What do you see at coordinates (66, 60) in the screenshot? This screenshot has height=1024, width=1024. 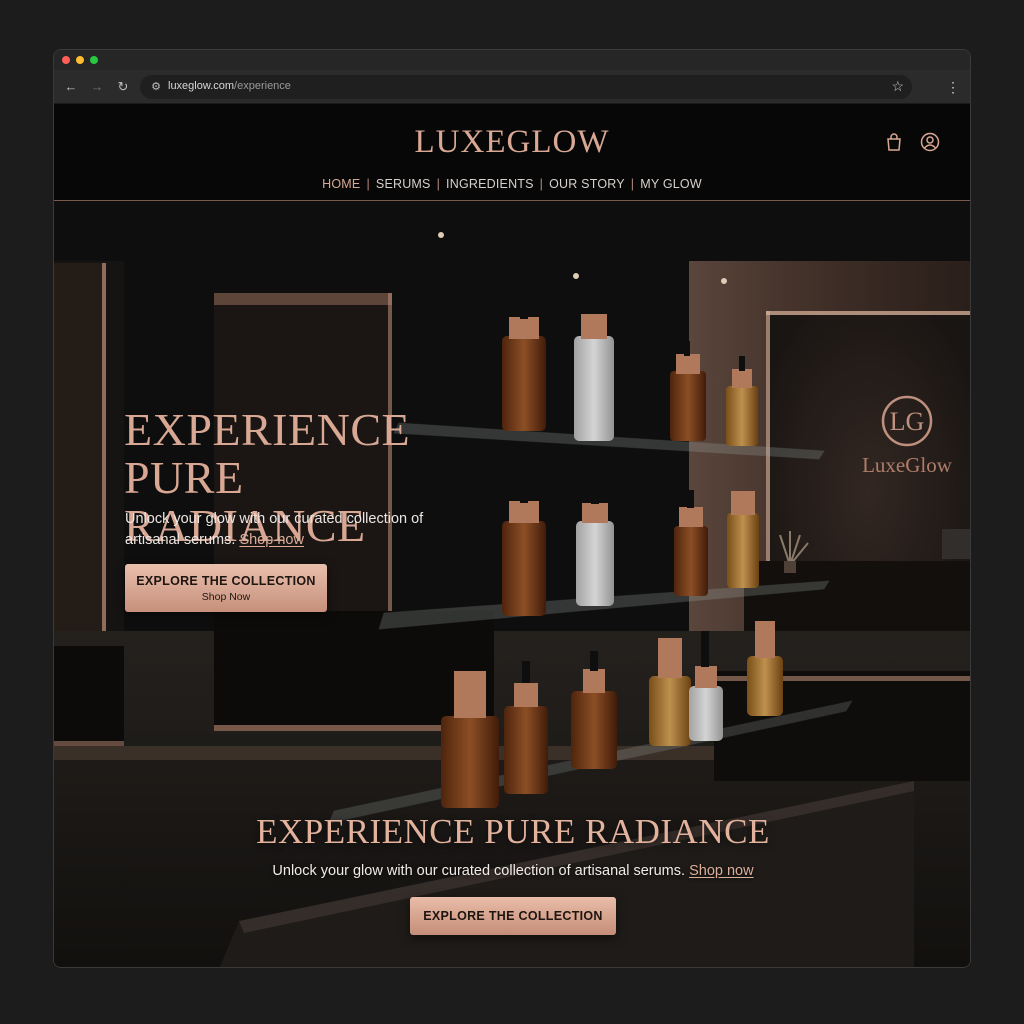 I see `close-window-button` at bounding box center [66, 60].